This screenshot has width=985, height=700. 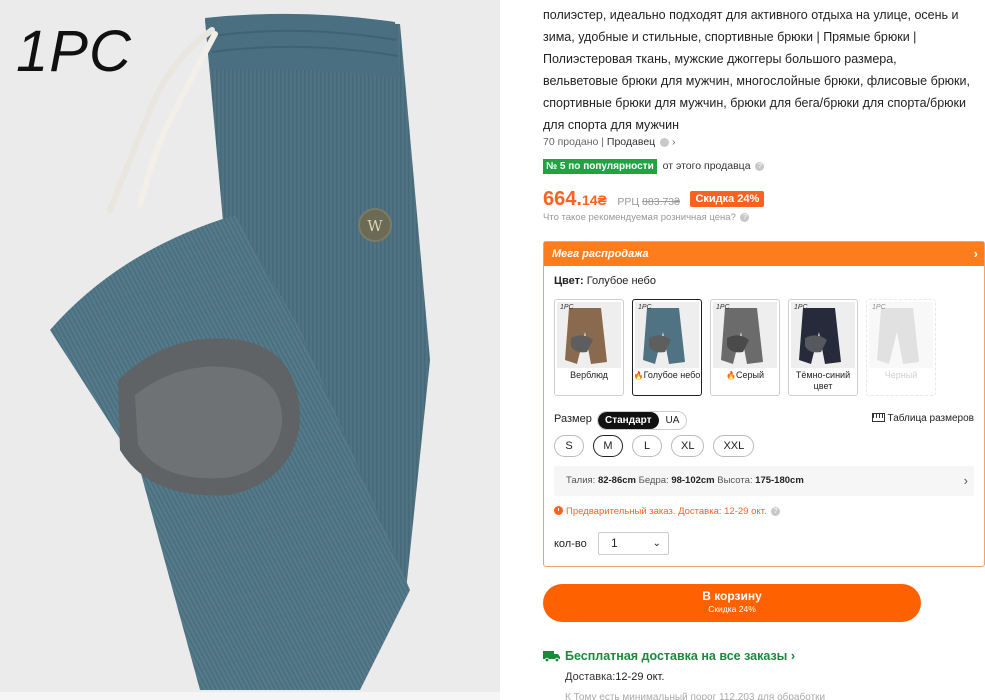 I want to click on free-shipping-link: Бесплатная доставка на все заказы ›, so click(x=669, y=656).